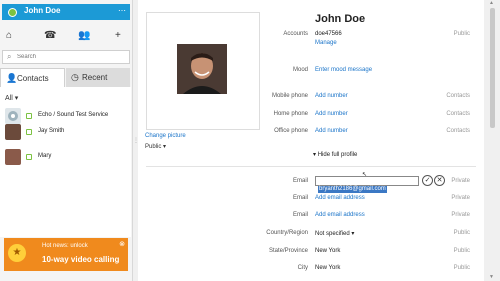 This screenshot has width=500, height=281. What do you see at coordinates (492, 68) in the screenshot?
I see `scrollbar-thumb` at bounding box center [492, 68].